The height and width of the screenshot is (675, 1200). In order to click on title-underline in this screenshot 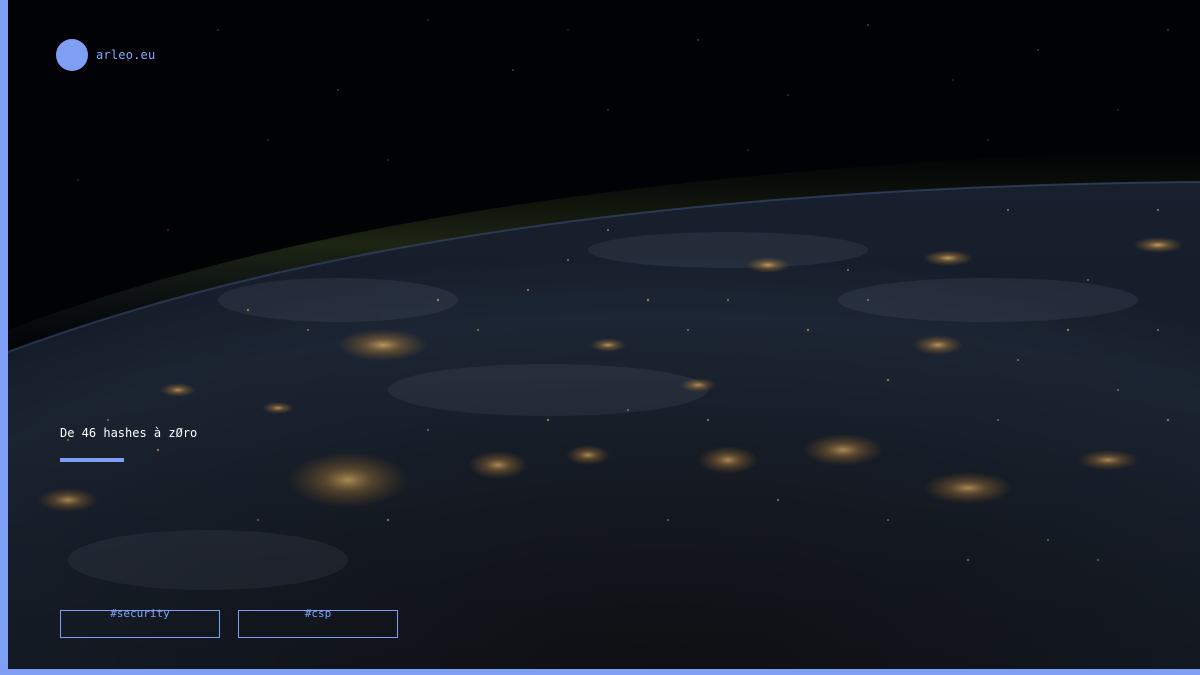, I will do `click(92, 460)`.